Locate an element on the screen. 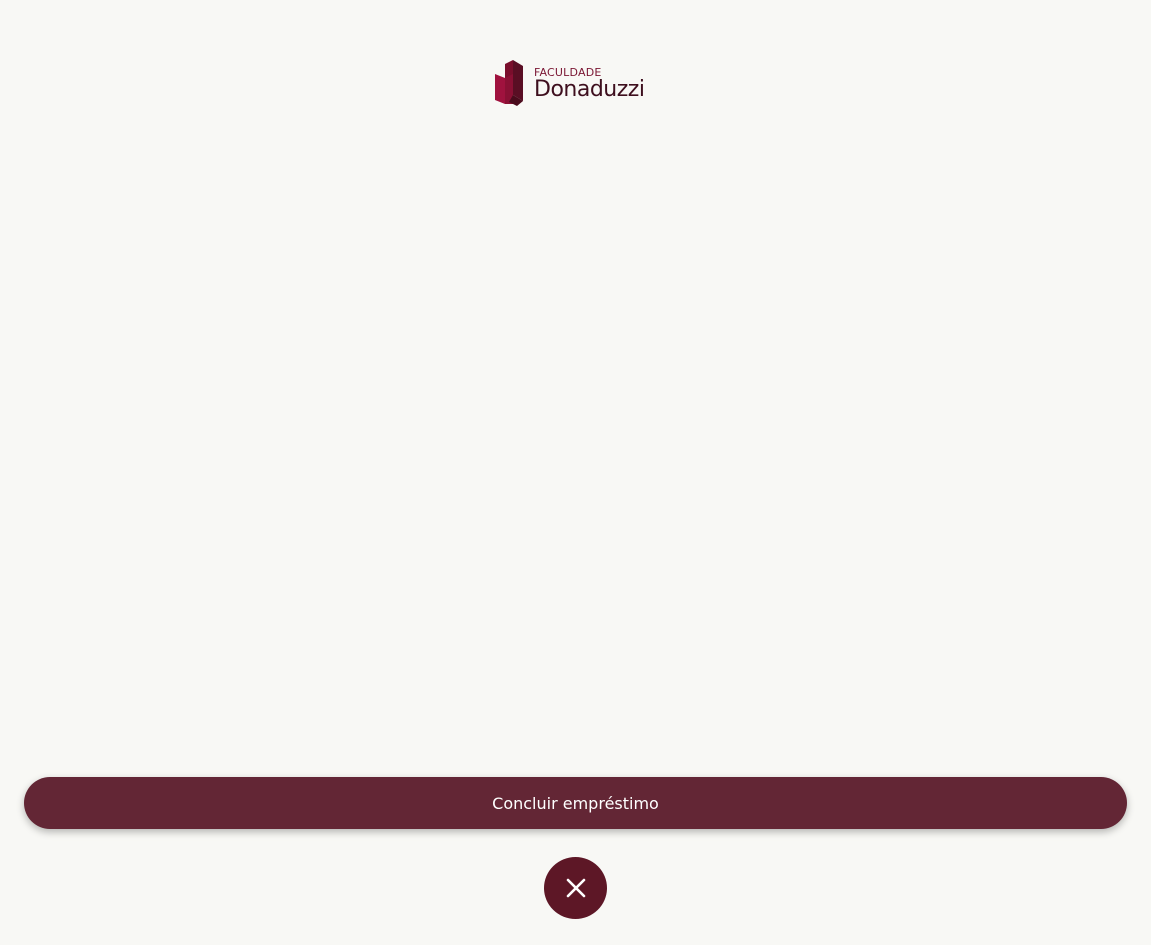  close-button is located at coordinates (575, 888).